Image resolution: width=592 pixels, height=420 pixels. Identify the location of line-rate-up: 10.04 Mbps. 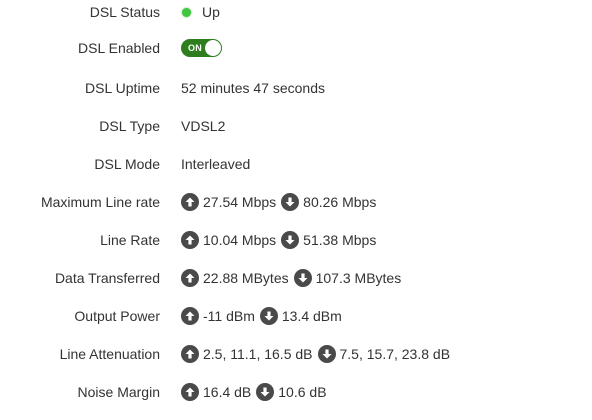
(240, 240).